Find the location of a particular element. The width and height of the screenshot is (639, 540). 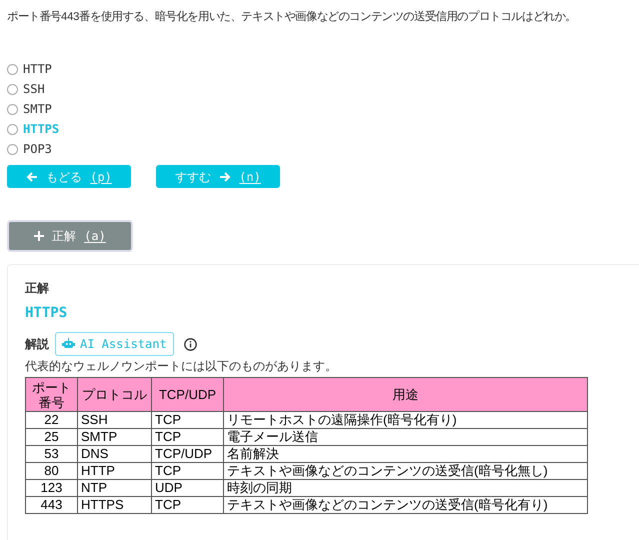

table-cell: テキストや画像などのコンテンツの送受信(暗号化有り) is located at coordinates (406, 505).